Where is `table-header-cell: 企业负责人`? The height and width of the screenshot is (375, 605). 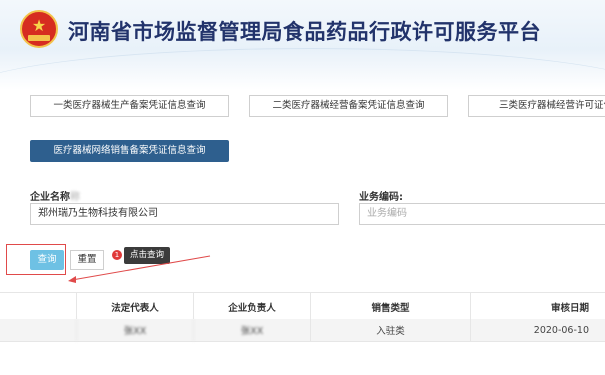
table-header-cell: 企业负责人 is located at coordinates (251, 306).